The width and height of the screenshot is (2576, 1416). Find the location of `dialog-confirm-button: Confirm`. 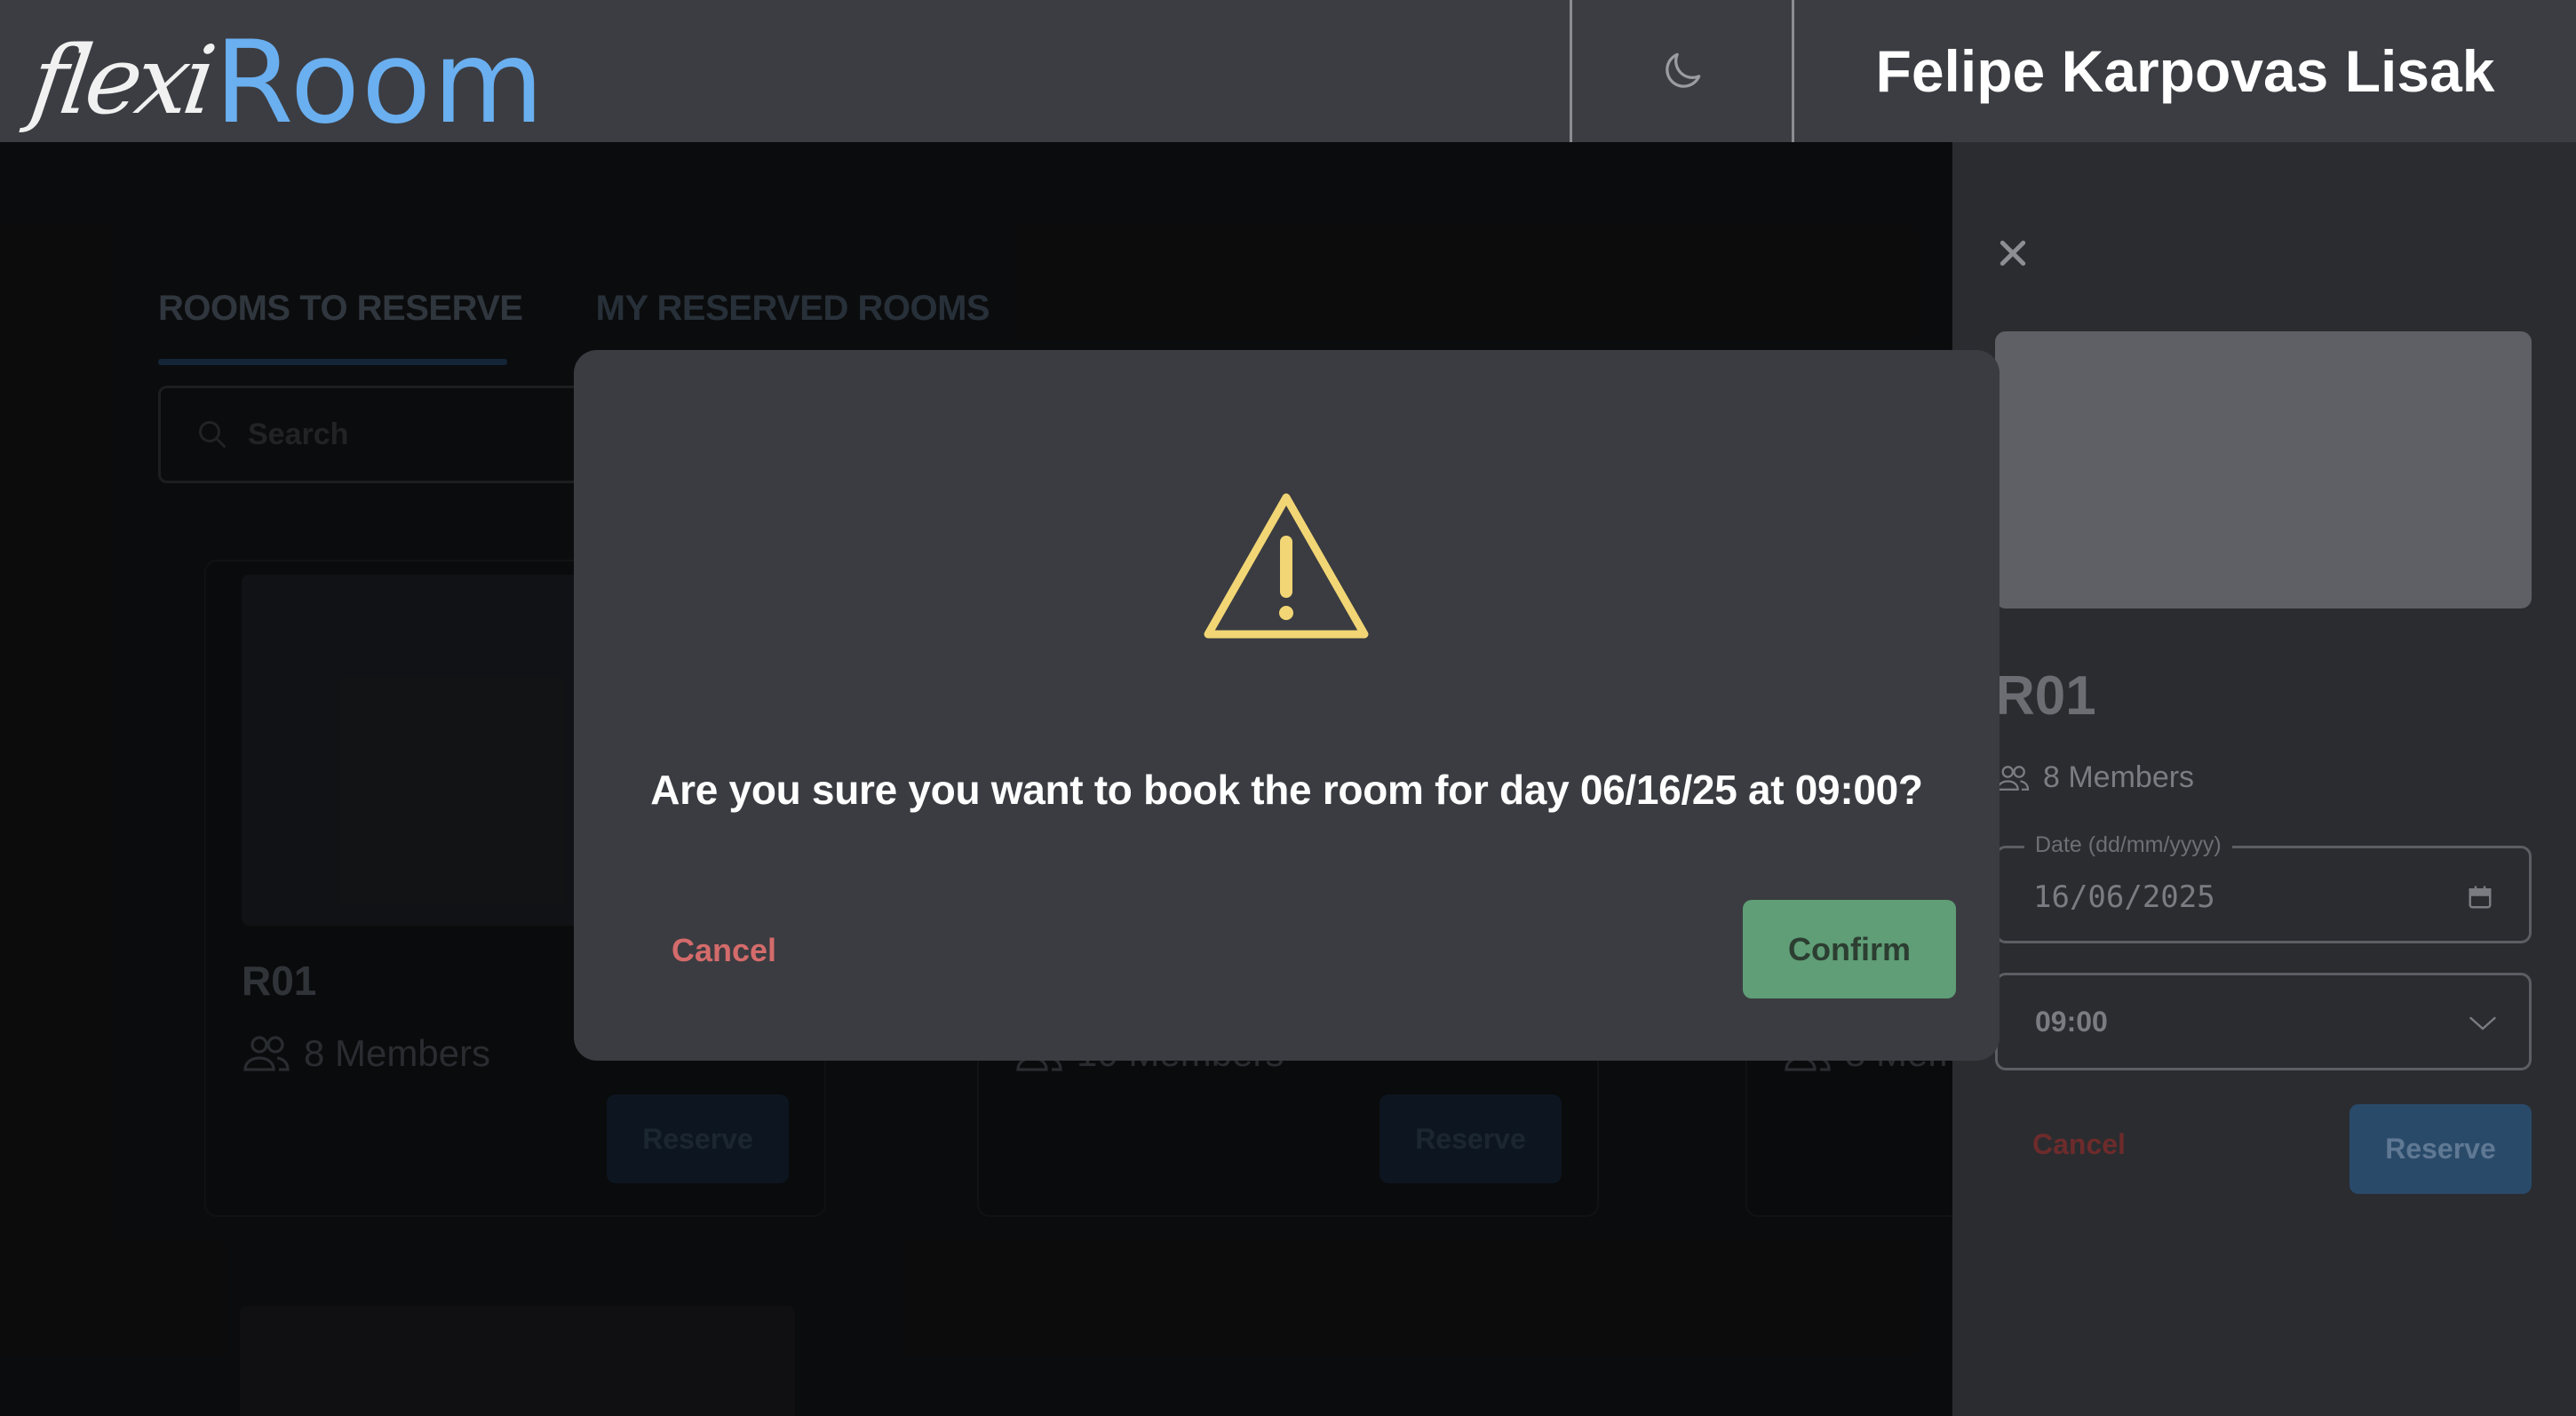

dialog-confirm-button: Confirm is located at coordinates (1849, 949).